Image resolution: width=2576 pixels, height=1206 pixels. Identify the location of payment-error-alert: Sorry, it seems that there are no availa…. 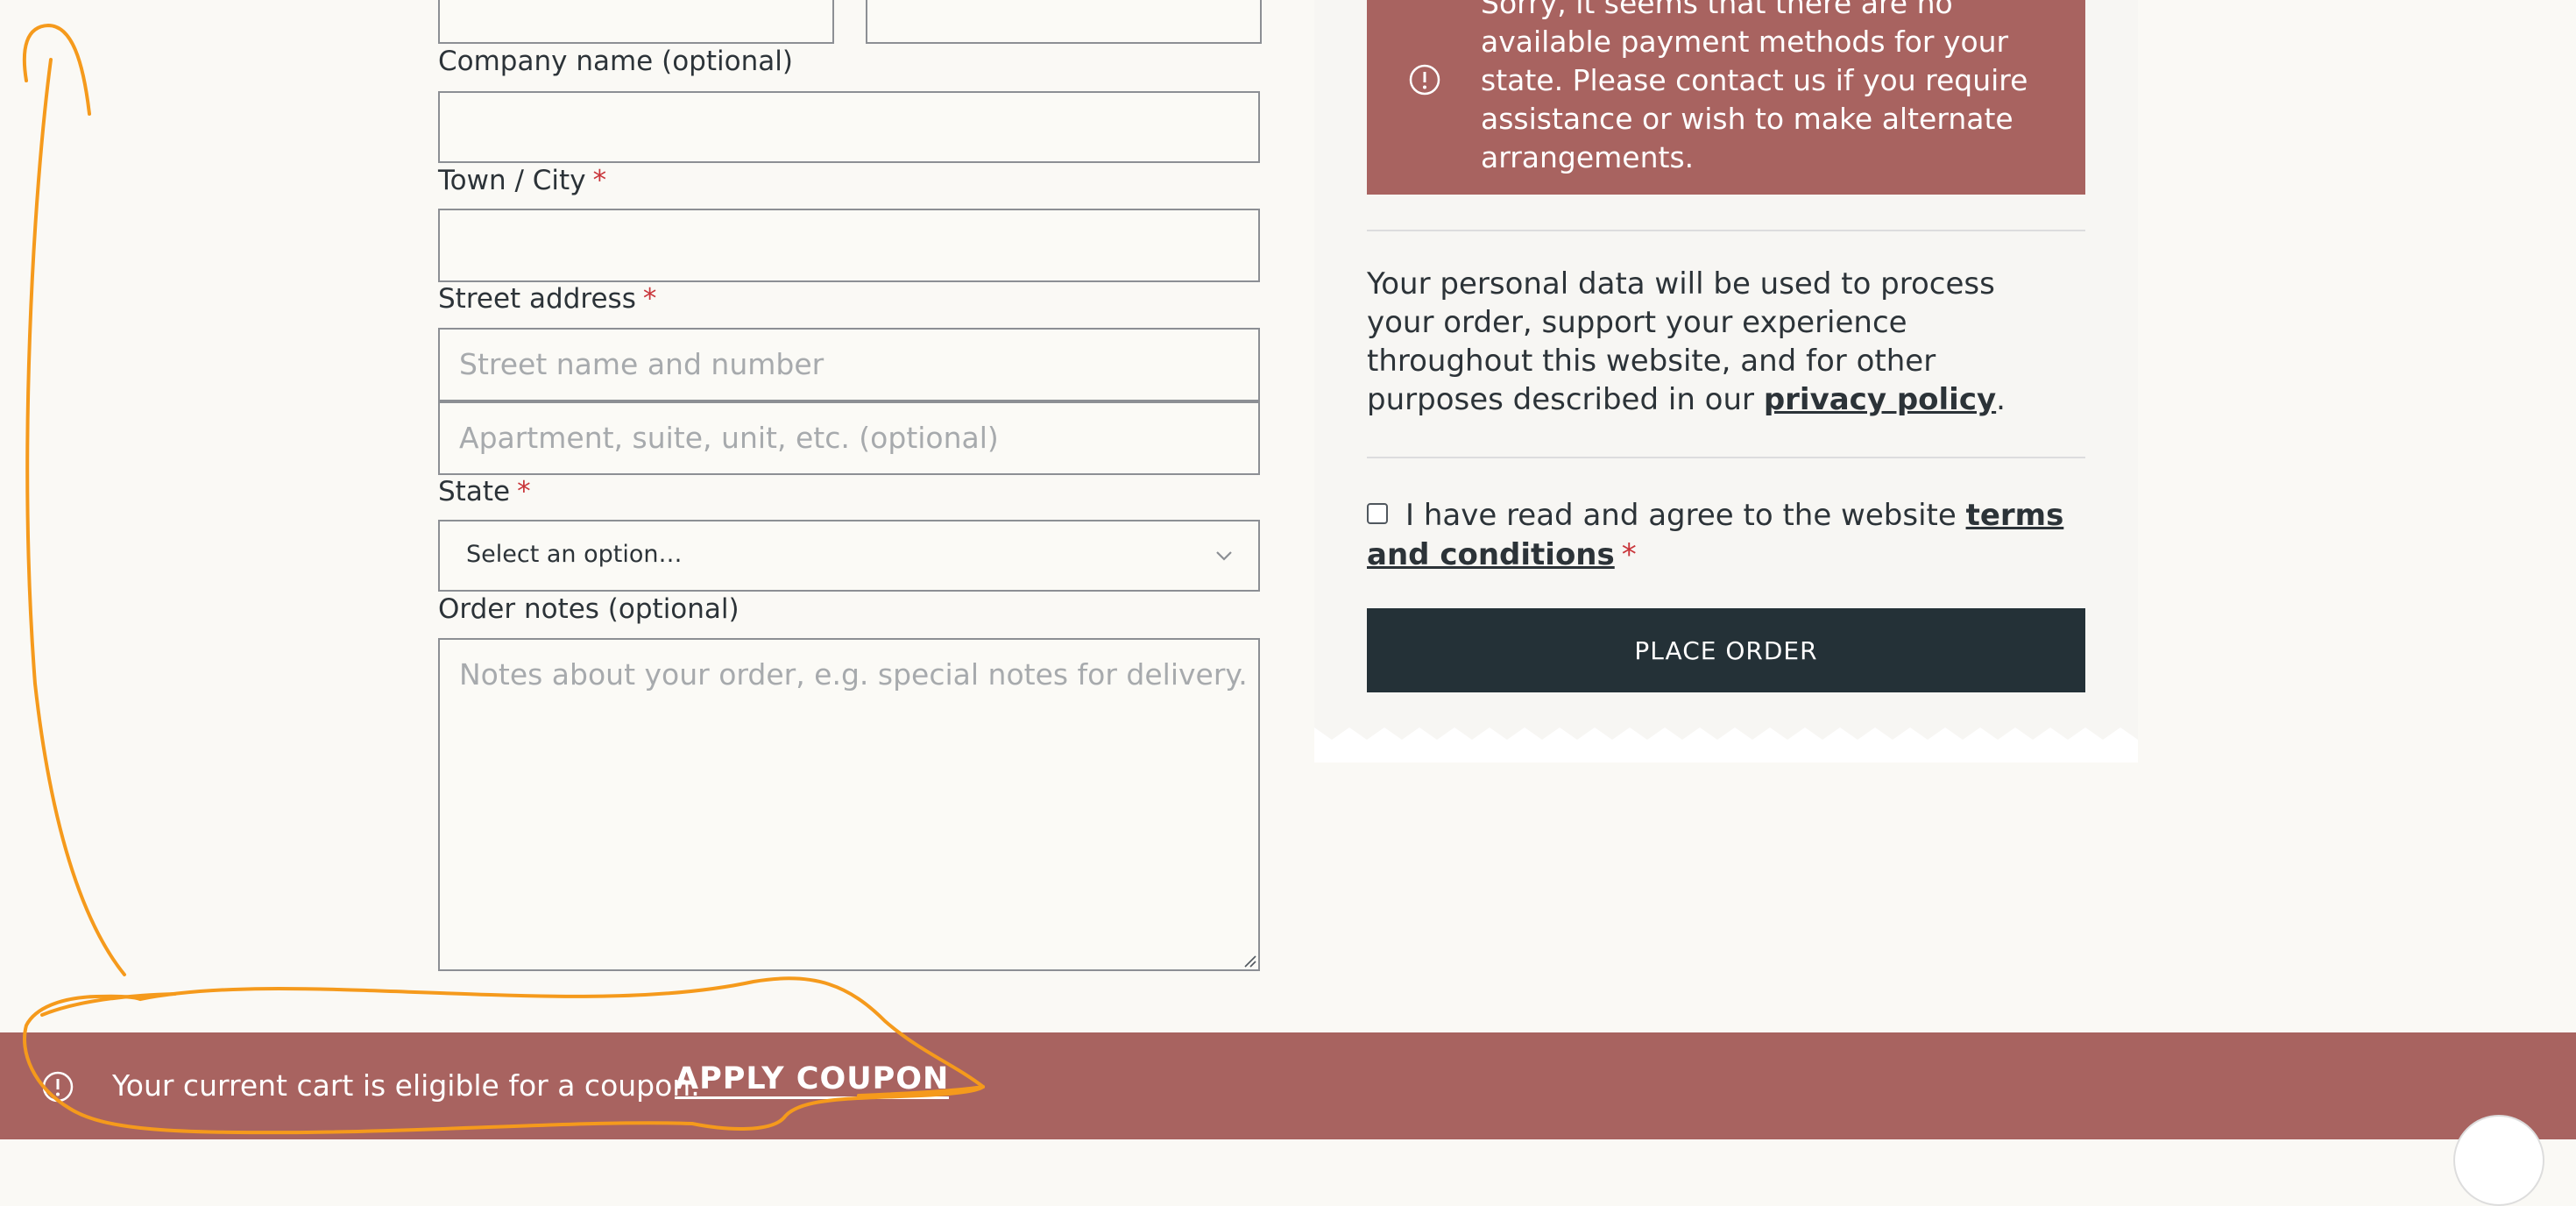
(1726, 97).